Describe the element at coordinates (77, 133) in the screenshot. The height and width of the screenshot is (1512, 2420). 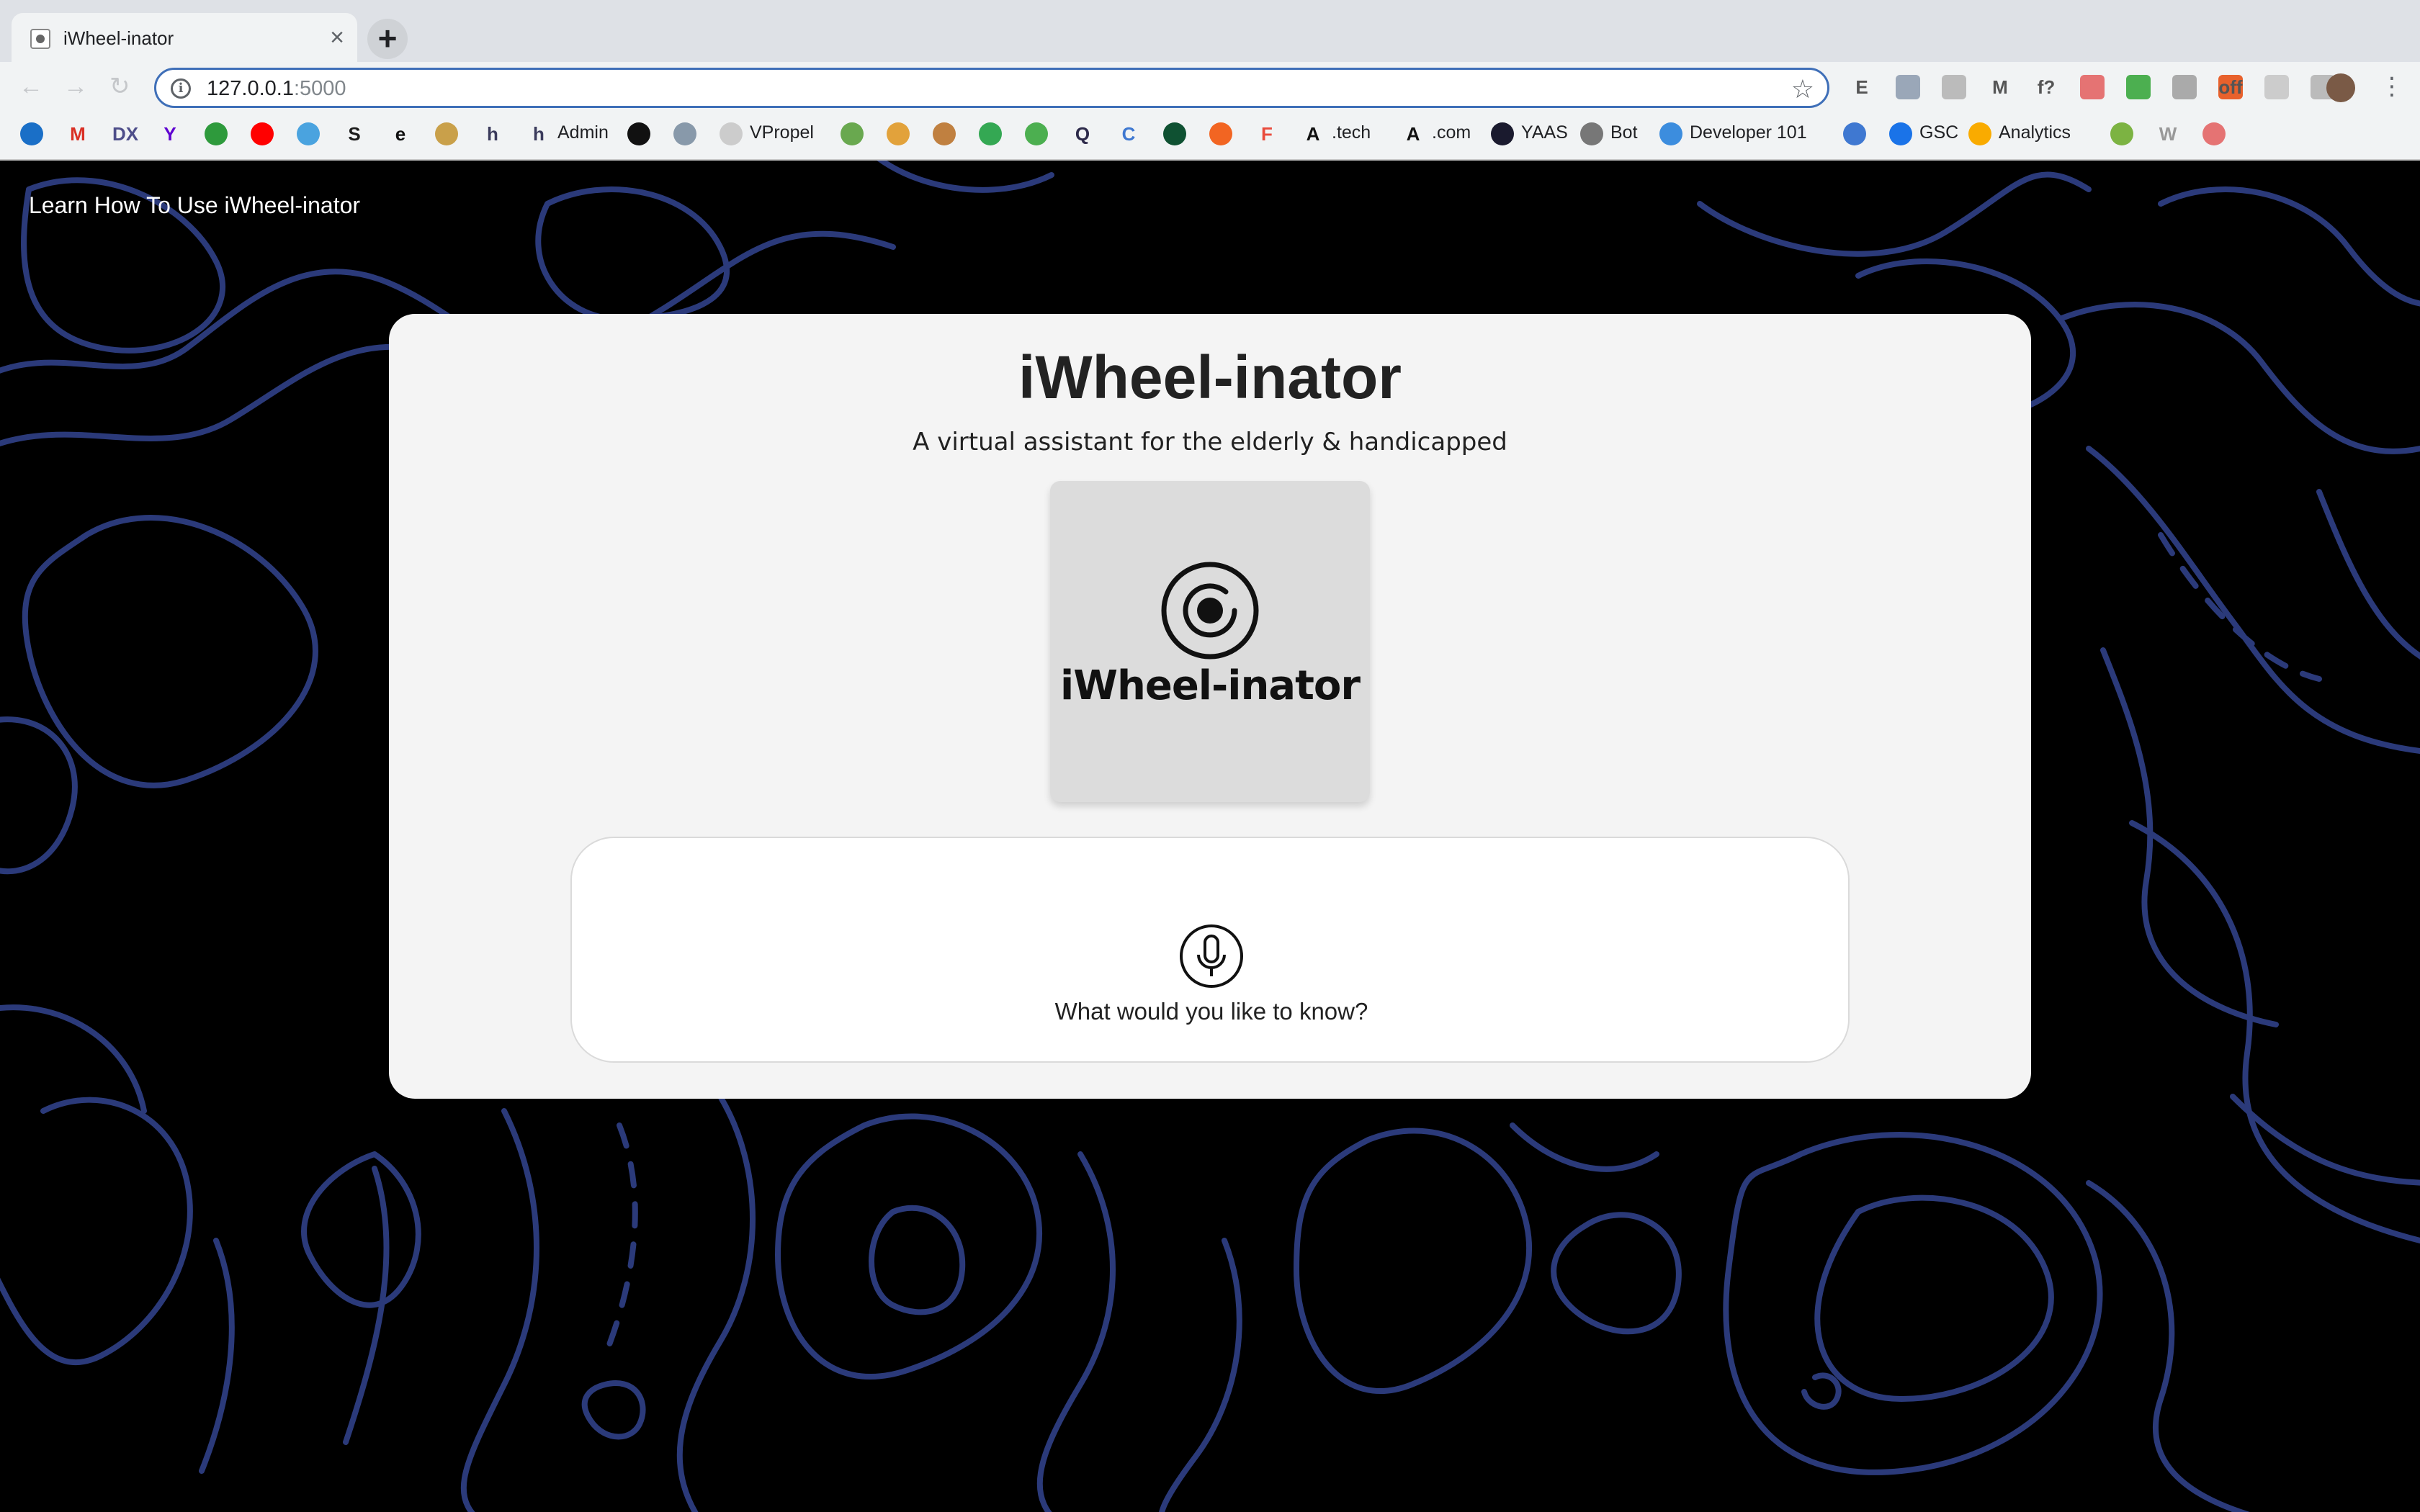
I see `gmail-icon: M` at that location.